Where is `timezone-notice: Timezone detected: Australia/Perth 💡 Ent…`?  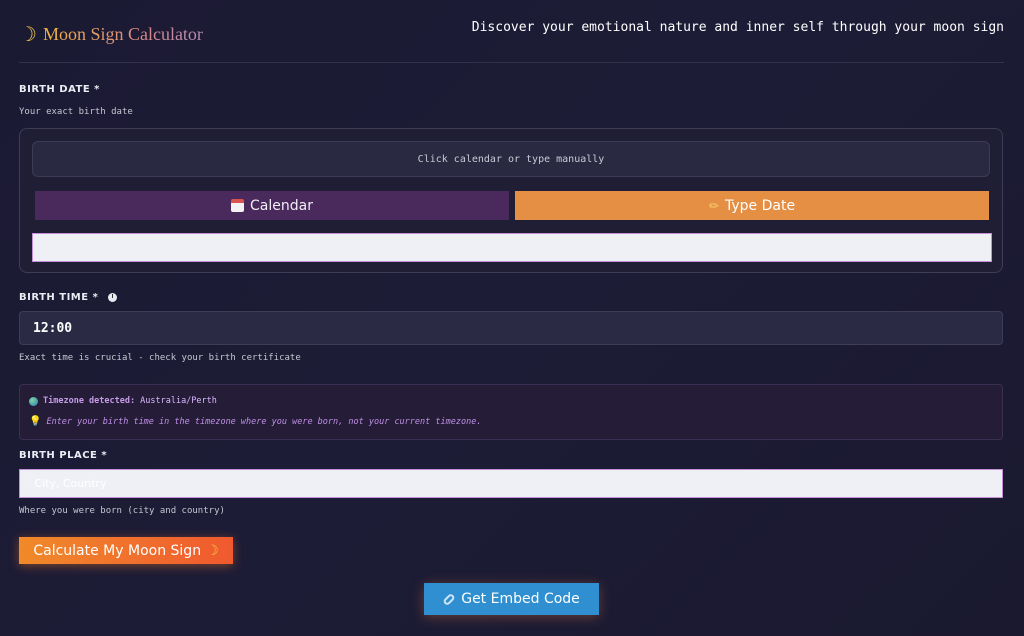
timezone-notice: Timezone detected: Australia/Perth 💡 Ent… is located at coordinates (511, 412).